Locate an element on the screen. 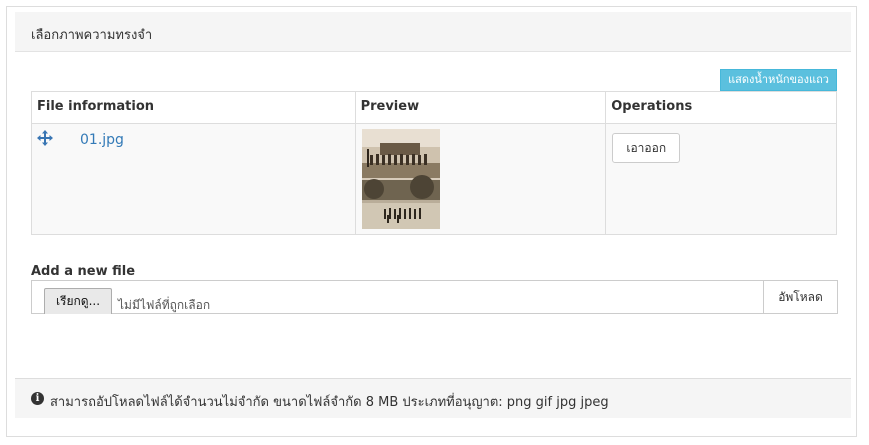 This screenshot has width=869, height=445. panel-title: เลือกภาพความทรงจำ is located at coordinates (92, 35).